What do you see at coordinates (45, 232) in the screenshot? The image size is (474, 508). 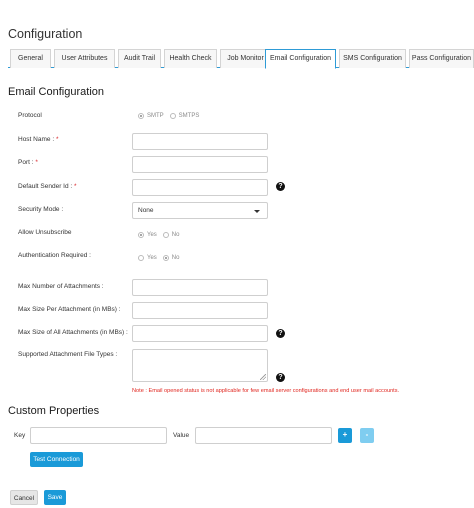 I see `allow-unsubscribe-label: Allow Unsubscribe` at bounding box center [45, 232].